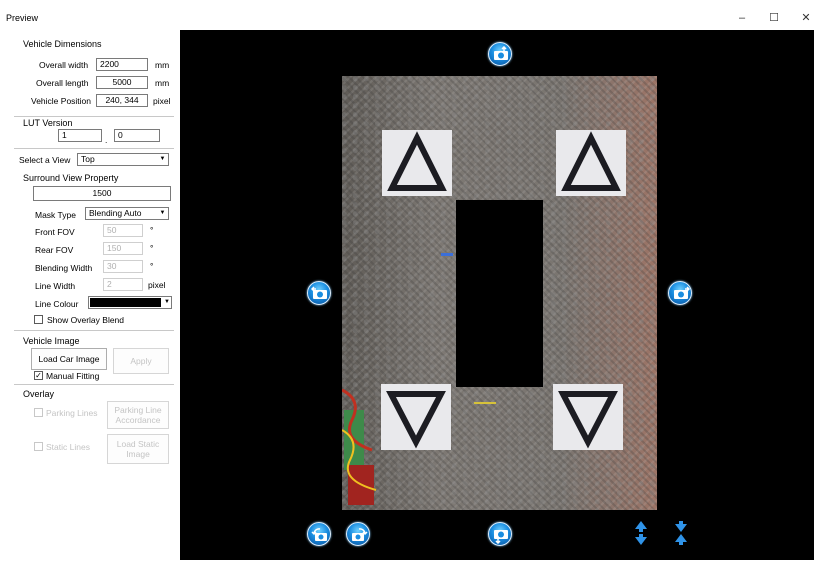  Describe the element at coordinates (55, 286) in the screenshot. I see `line-width-label: Line Width` at that location.